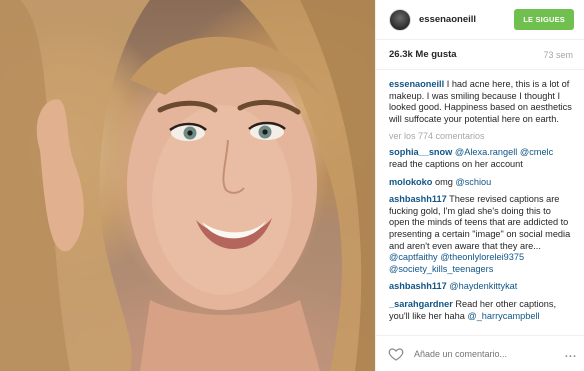 The width and height of the screenshot is (584, 371). I want to click on comment-text: omg, so click(443, 181).